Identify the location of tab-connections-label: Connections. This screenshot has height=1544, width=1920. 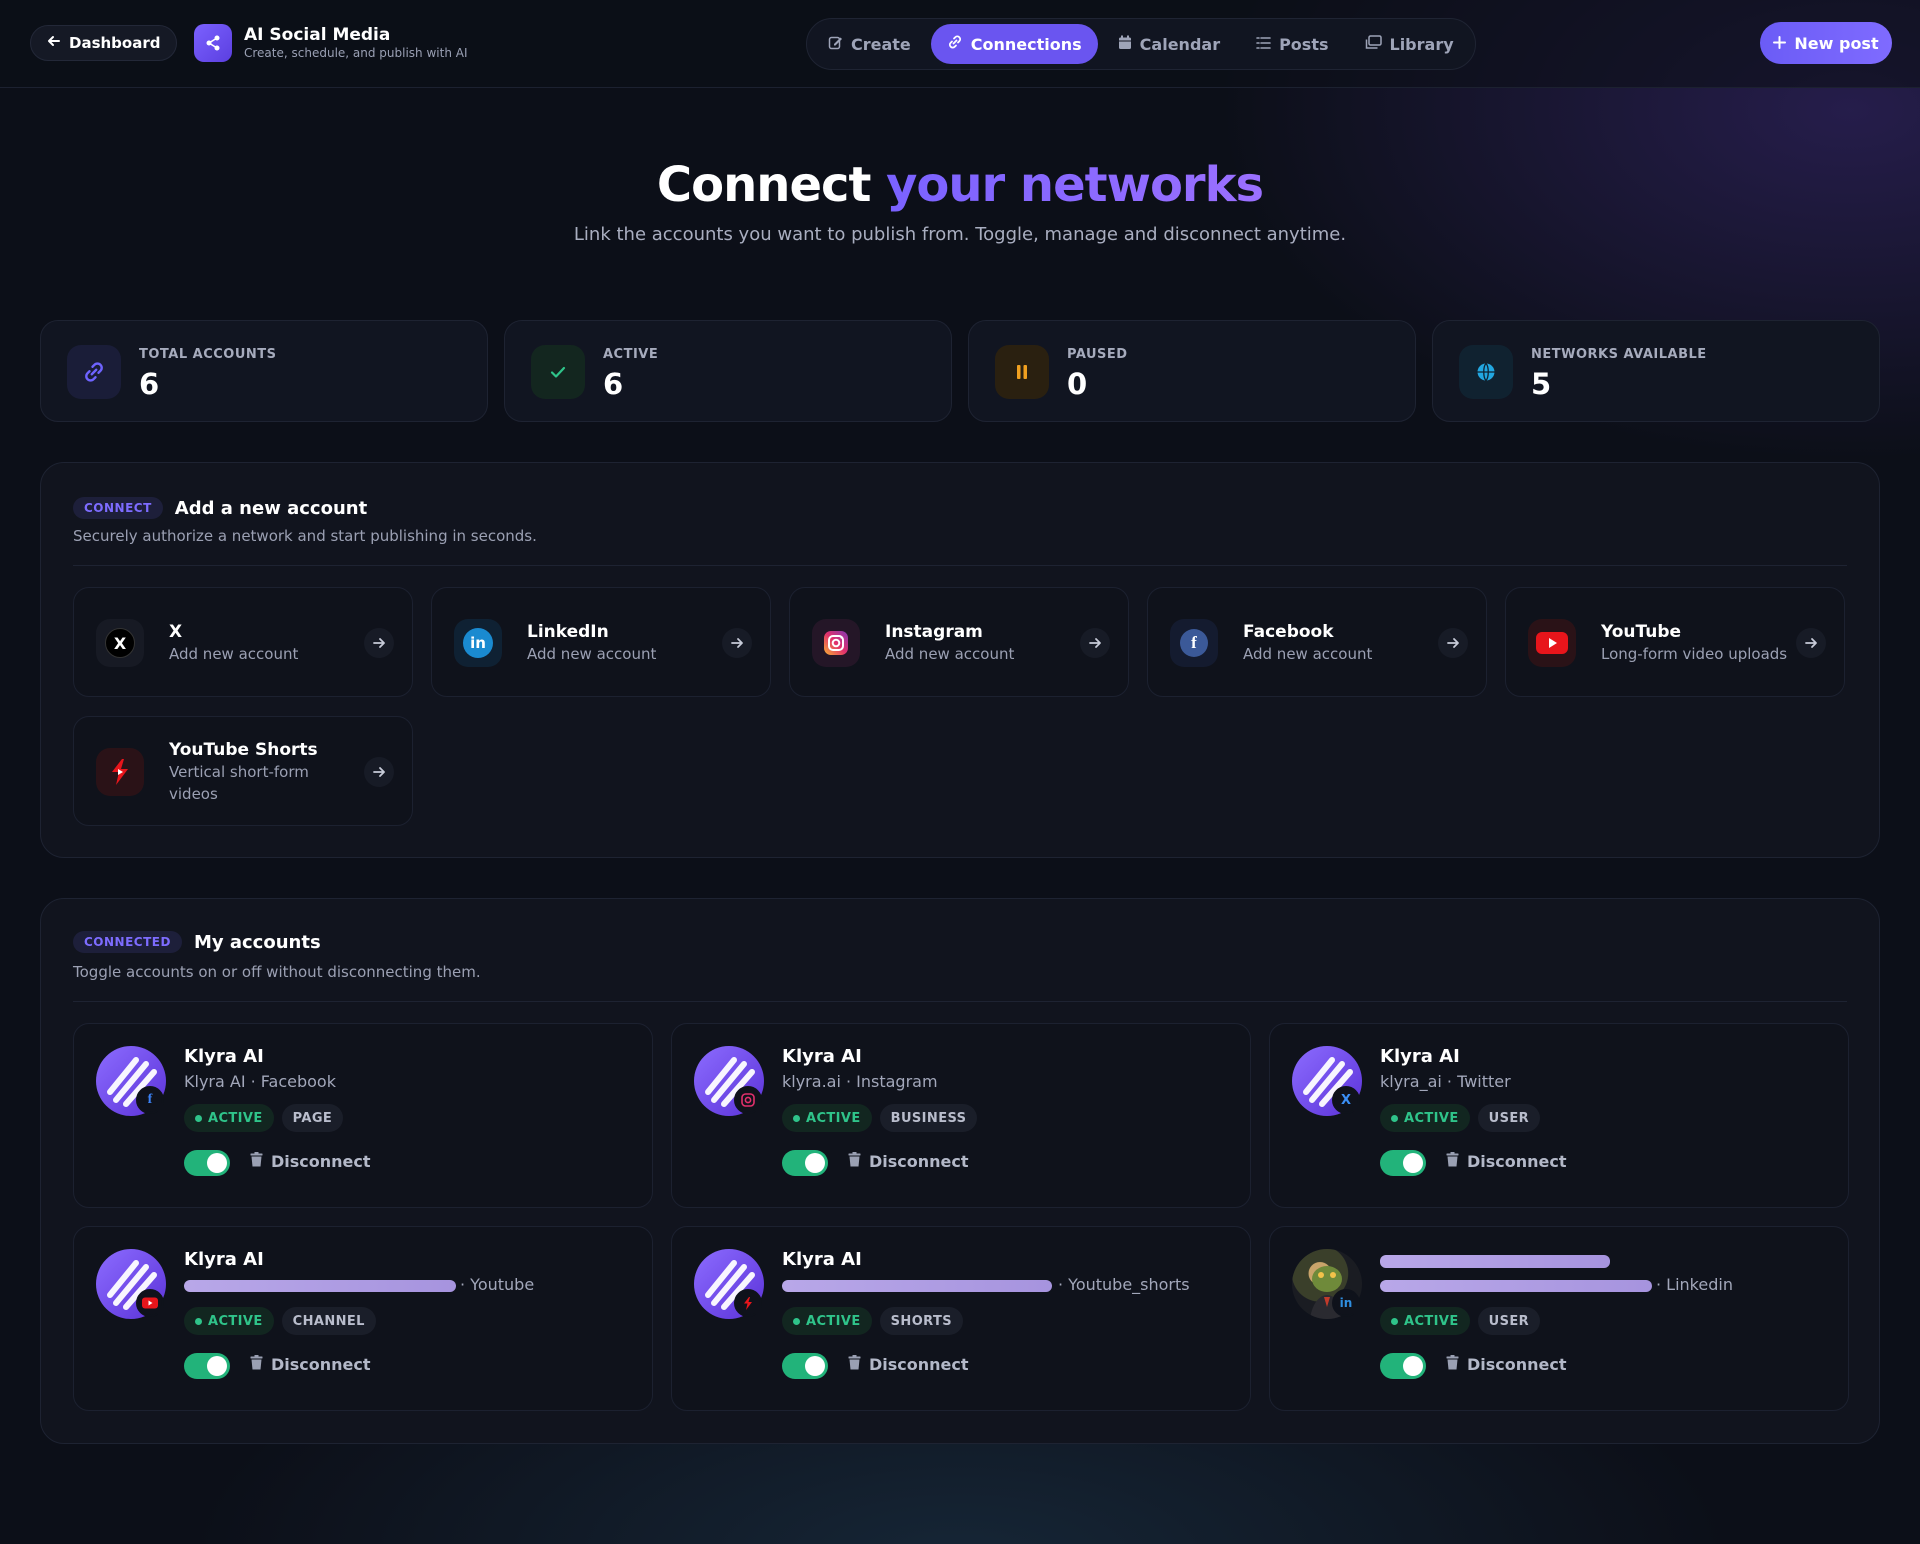
(1026, 44).